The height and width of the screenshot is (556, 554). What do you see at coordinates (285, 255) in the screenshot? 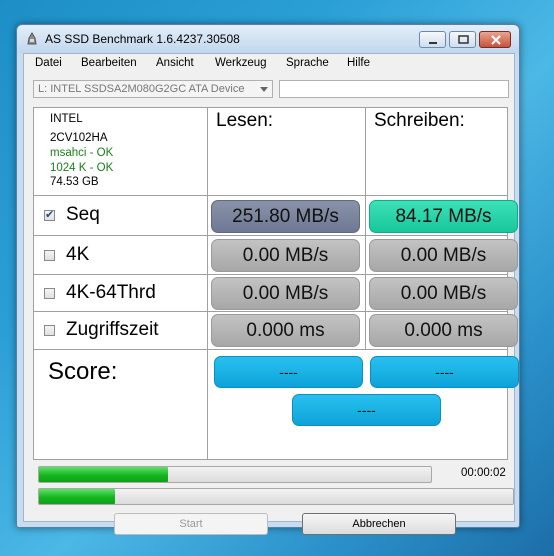
I see `4k-read-result: 0.00 MB/s` at bounding box center [285, 255].